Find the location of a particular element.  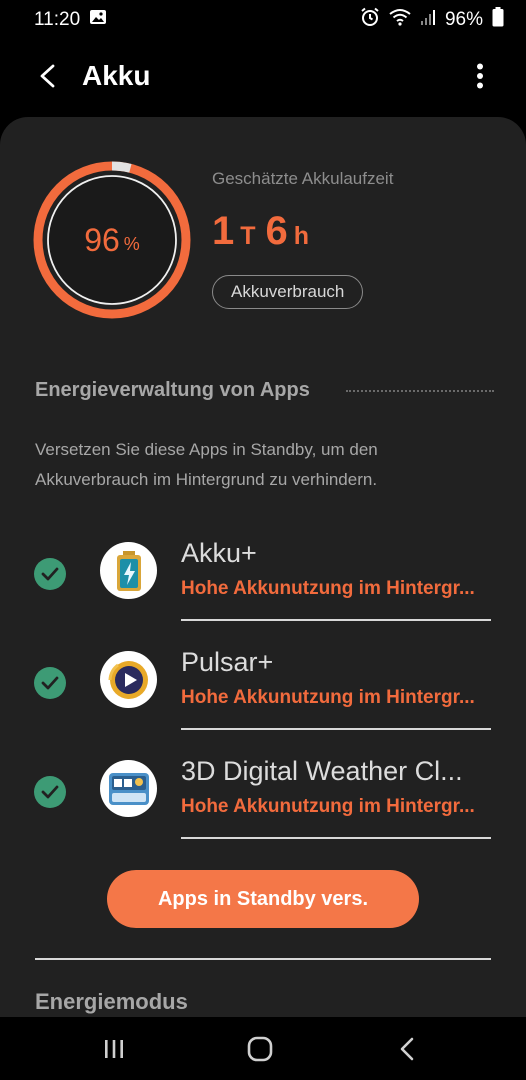

recent-apps-icon is located at coordinates (114, 1049).